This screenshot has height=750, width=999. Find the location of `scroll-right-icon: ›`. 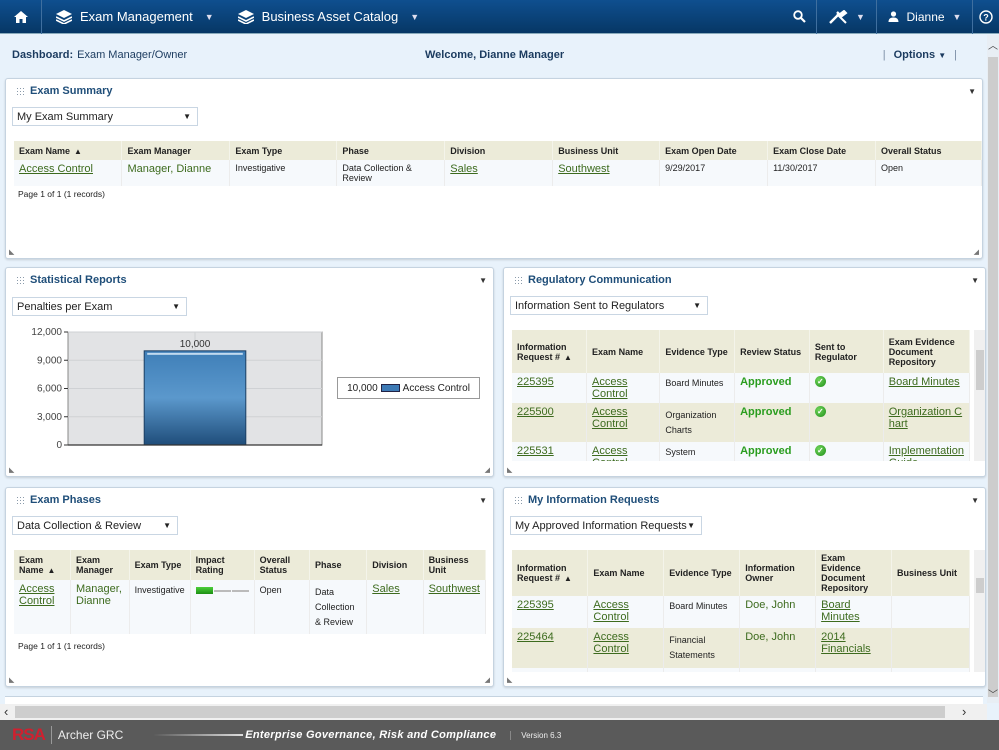

scroll-right-icon: › is located at coordinates (964, 711).